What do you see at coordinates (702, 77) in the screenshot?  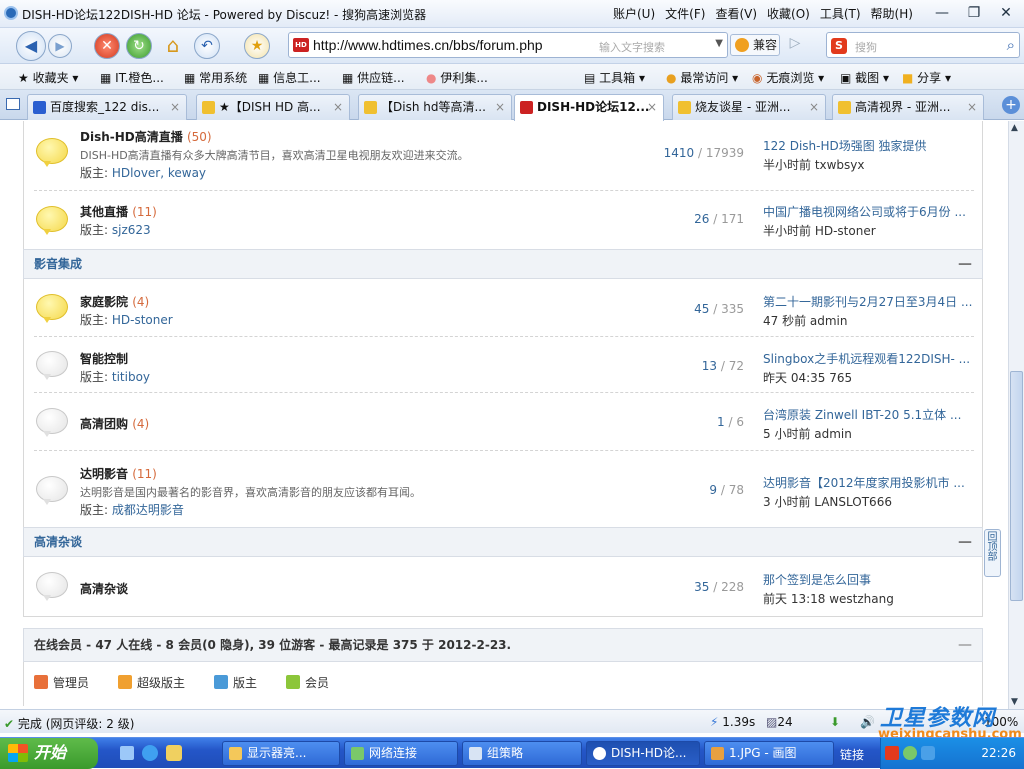 I see `most-visited-menu: ● 最常访问 ▾` at bounding box center [702, 77].